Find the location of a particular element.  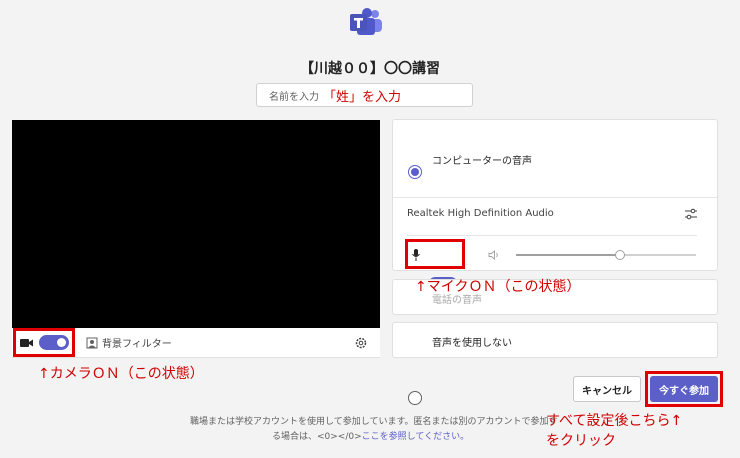

panel-divider is located at coordinates (555, 197).